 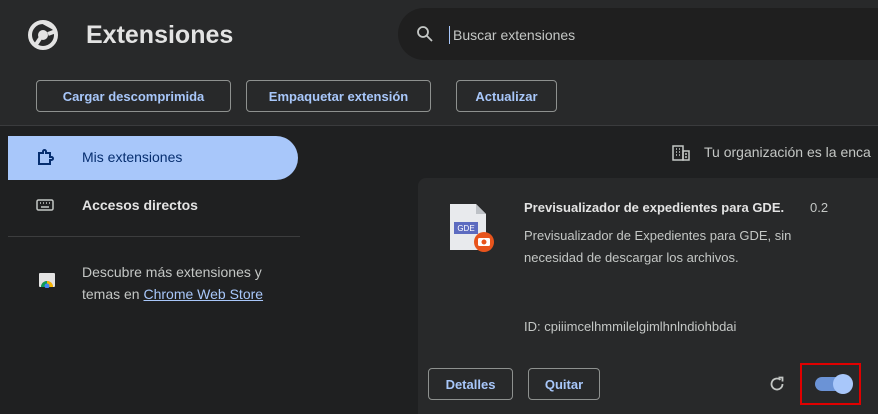 I want to click on chrome-web-store-icon, so click(x=47, y=280).